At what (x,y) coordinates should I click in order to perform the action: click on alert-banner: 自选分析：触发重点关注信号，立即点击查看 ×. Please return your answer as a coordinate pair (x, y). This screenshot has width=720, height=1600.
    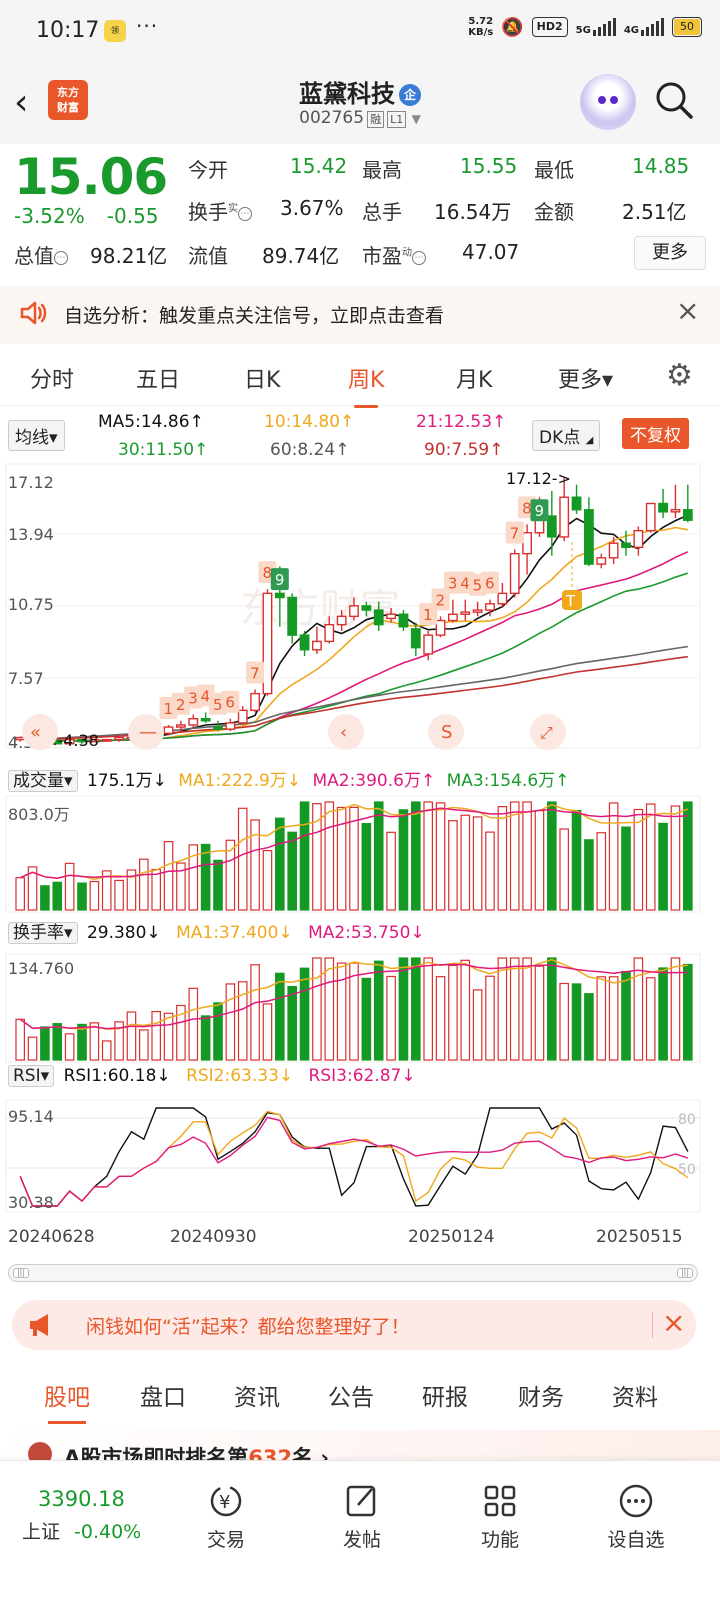
    Looking at the image, I should click on (360, 315).